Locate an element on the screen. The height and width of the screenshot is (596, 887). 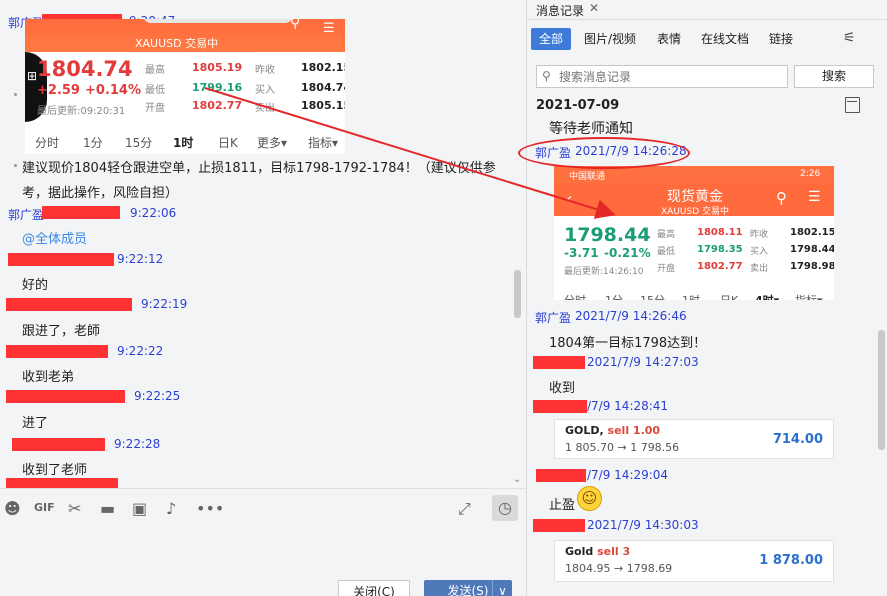
history-search-input is located at coordinates (671, 76).